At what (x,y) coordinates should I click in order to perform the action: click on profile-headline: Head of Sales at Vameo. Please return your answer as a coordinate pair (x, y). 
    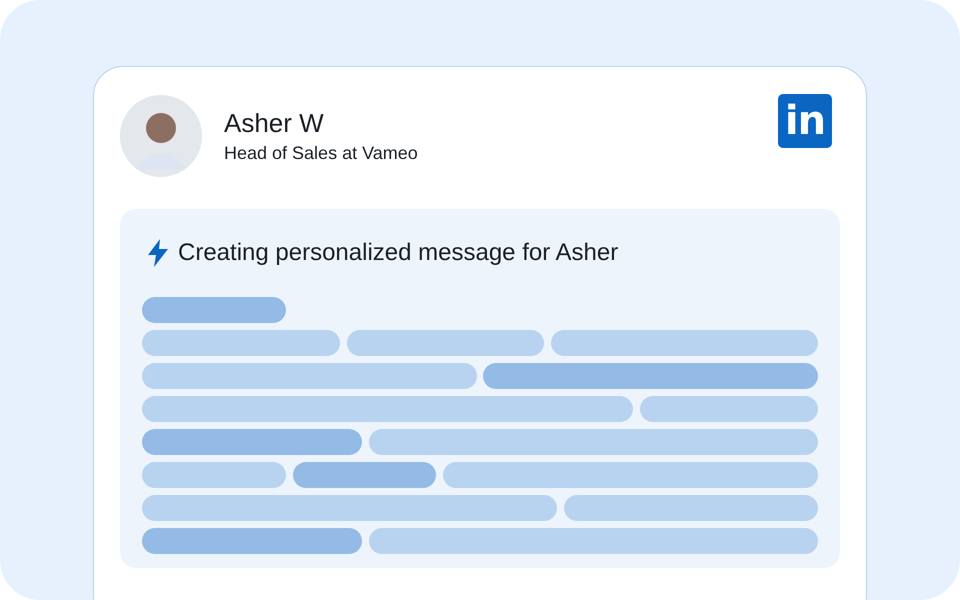
    Looking at the image, I should click on (321, 153).